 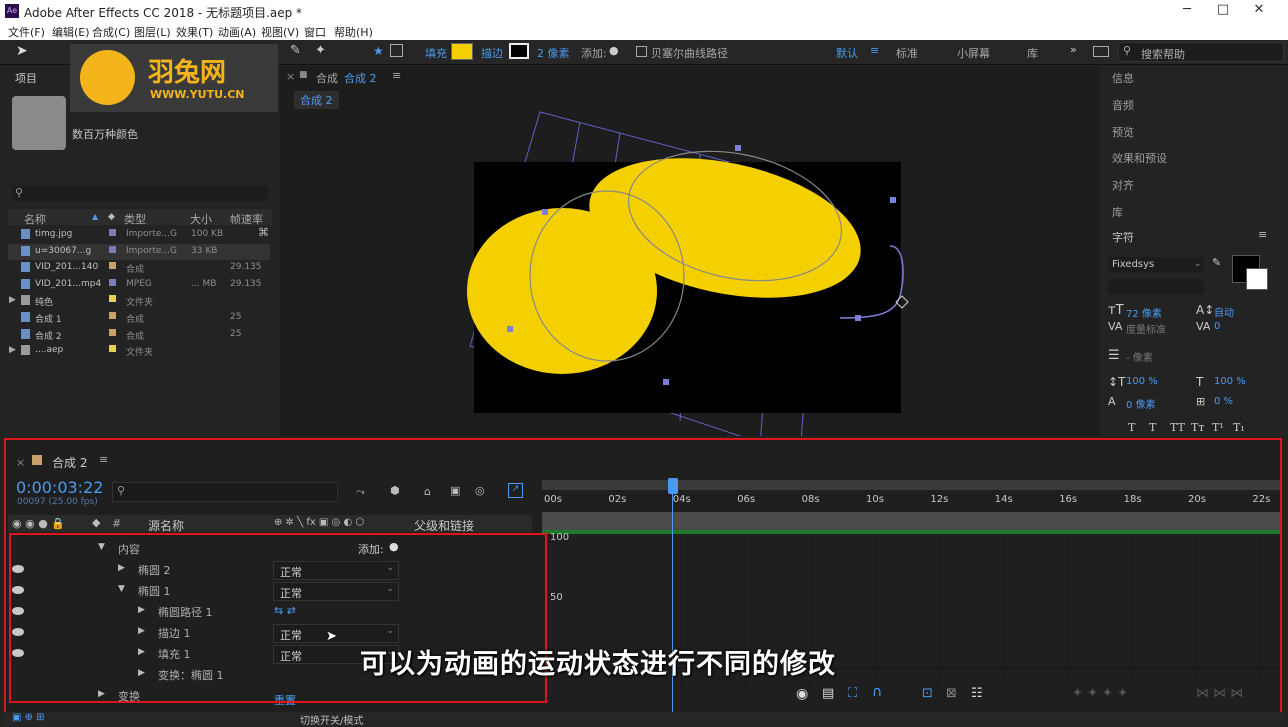 What do you see at coordinates (672, 606) in the screenshot?
I see `playhead-line` at bounding box center [672, 606].